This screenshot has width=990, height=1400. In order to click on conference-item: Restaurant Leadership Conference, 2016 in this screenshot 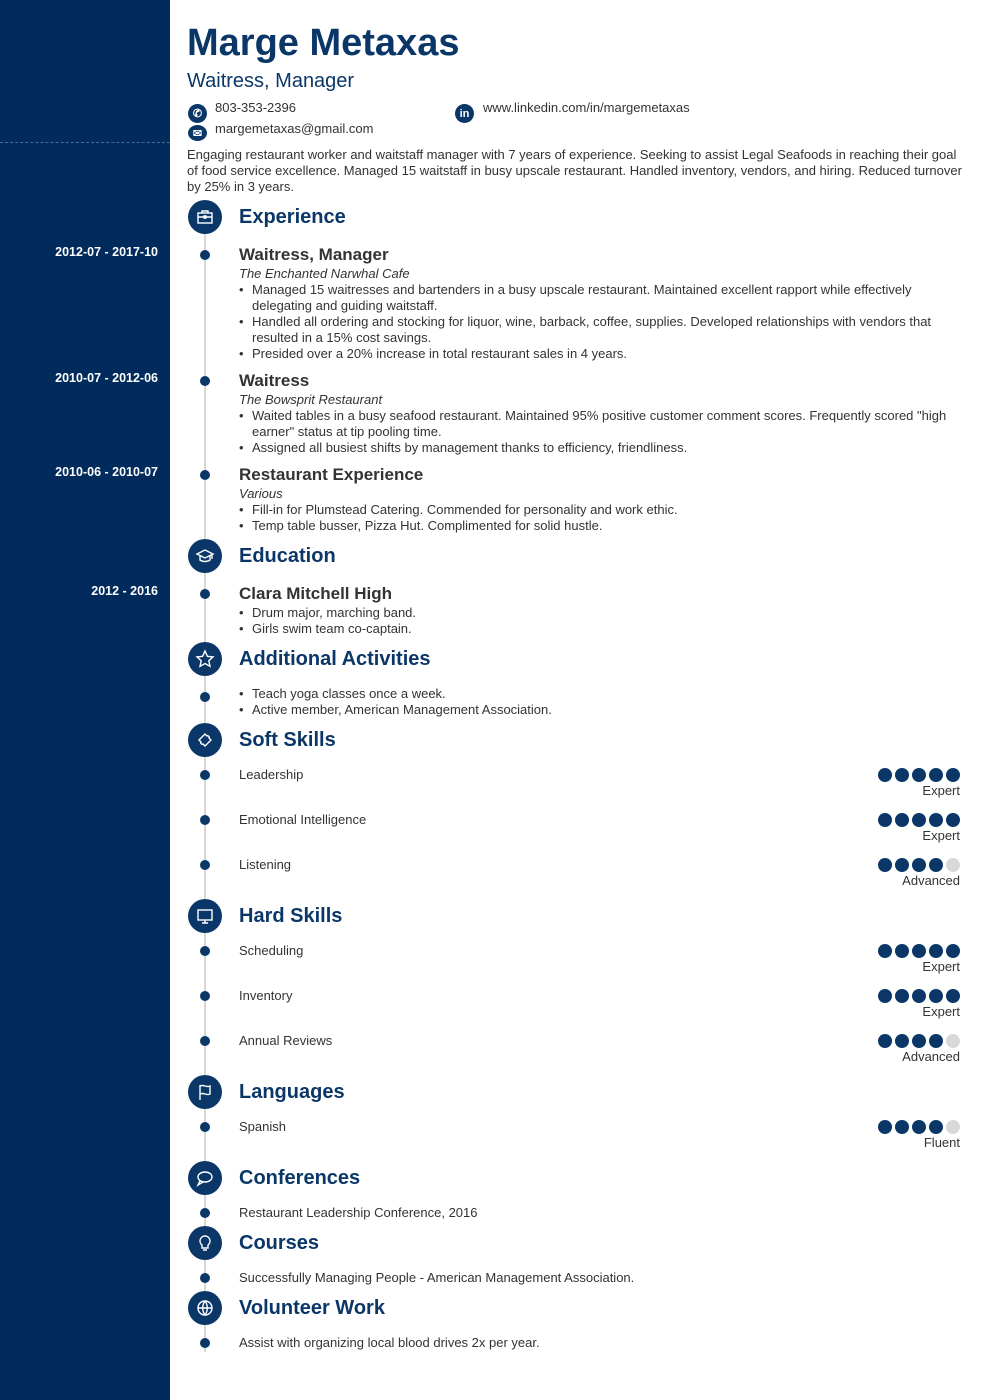, I will do `click(358, 1212)`.